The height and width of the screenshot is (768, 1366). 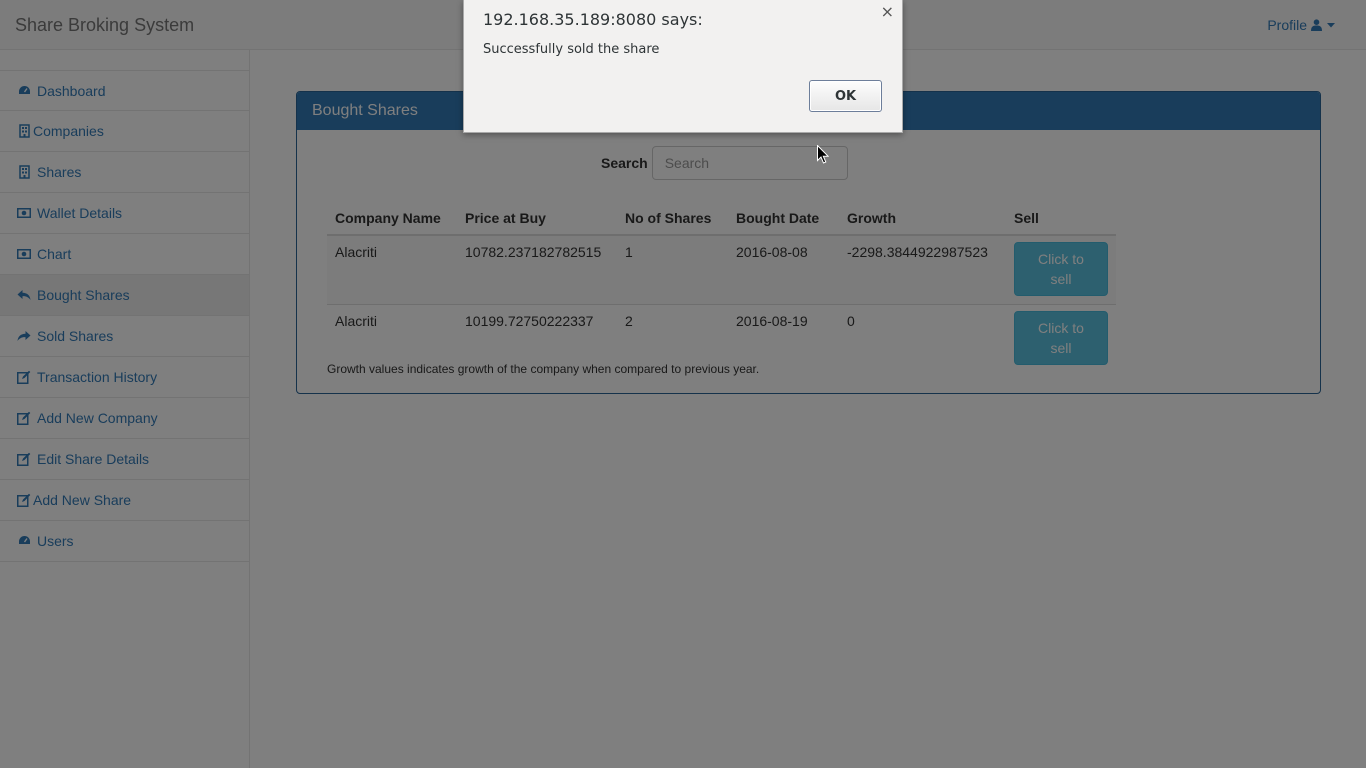 What do you see at coordinates (593, 19) in the screenshot?
I see `dialog-title: 192.168.35.189:8080 says:` at bounding box center [593, 19].